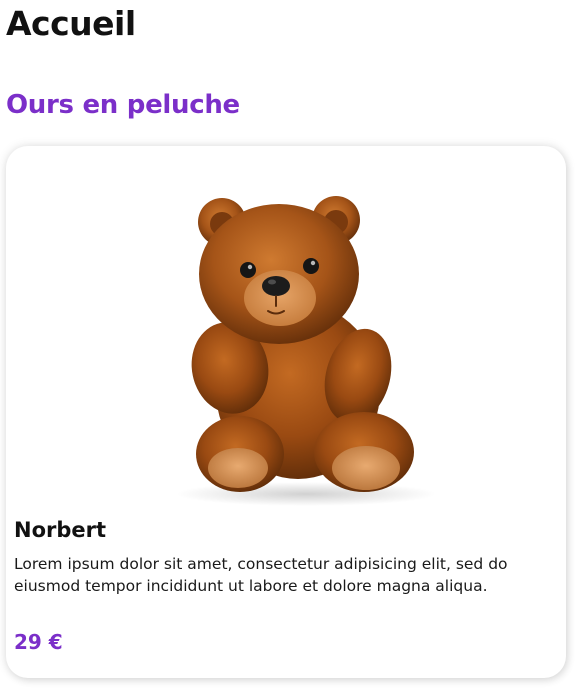  What do you see at coordinates (71, 23) in the screenshot?
I see `page-title: Accueil` at bounding box center [71, 23].